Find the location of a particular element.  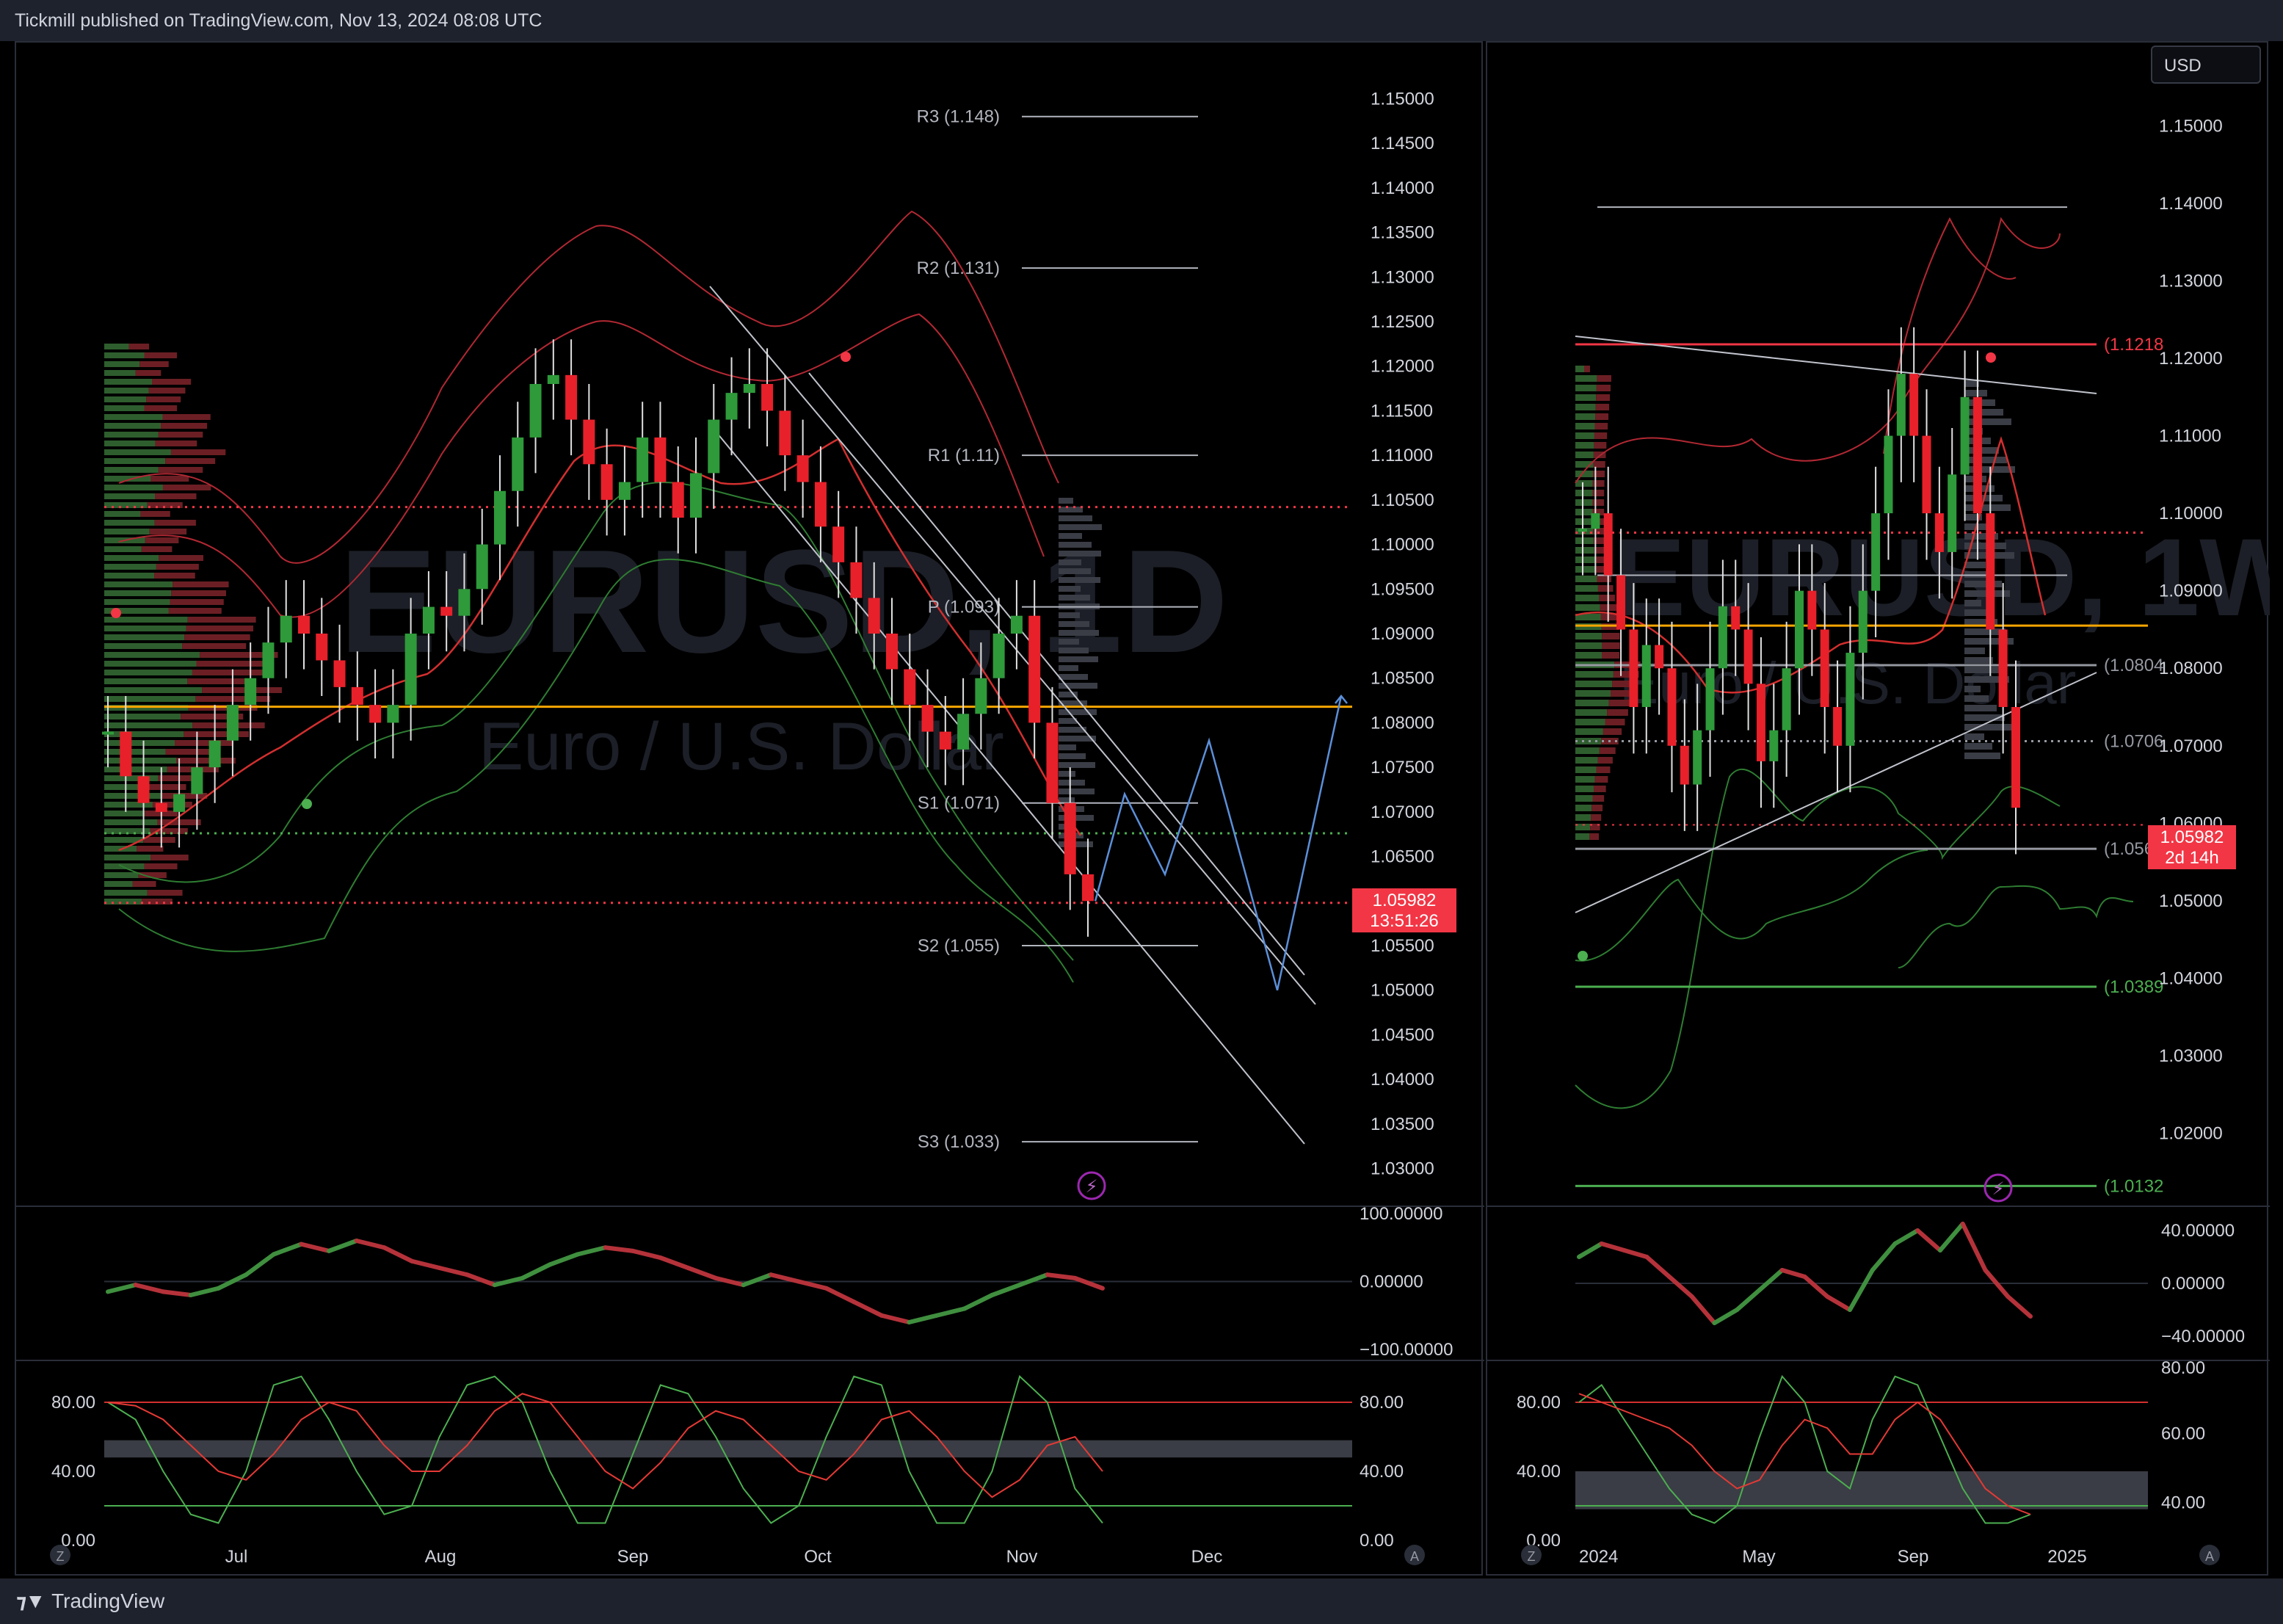

time-tick-label: Dec is located at coordinates (1207, 1557).